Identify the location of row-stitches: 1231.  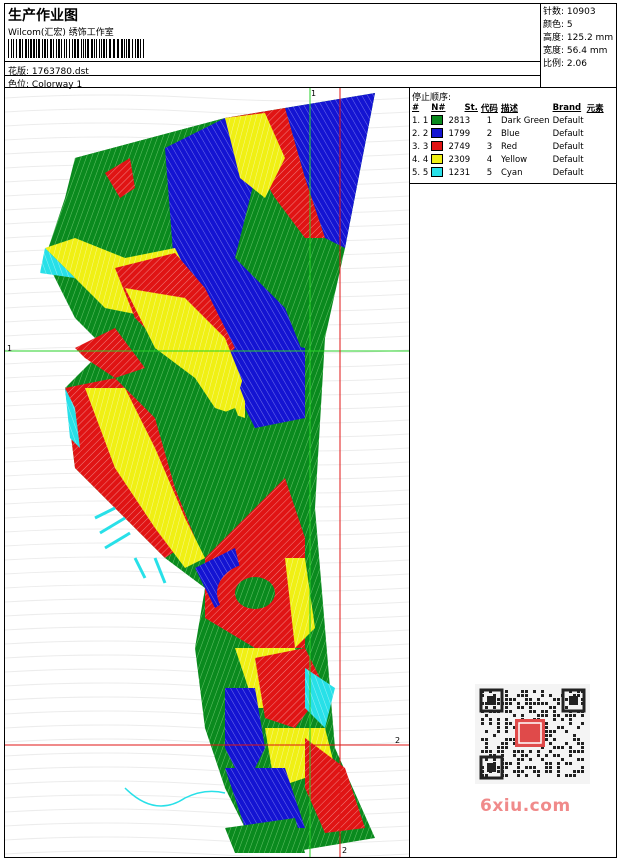
(459, 172).